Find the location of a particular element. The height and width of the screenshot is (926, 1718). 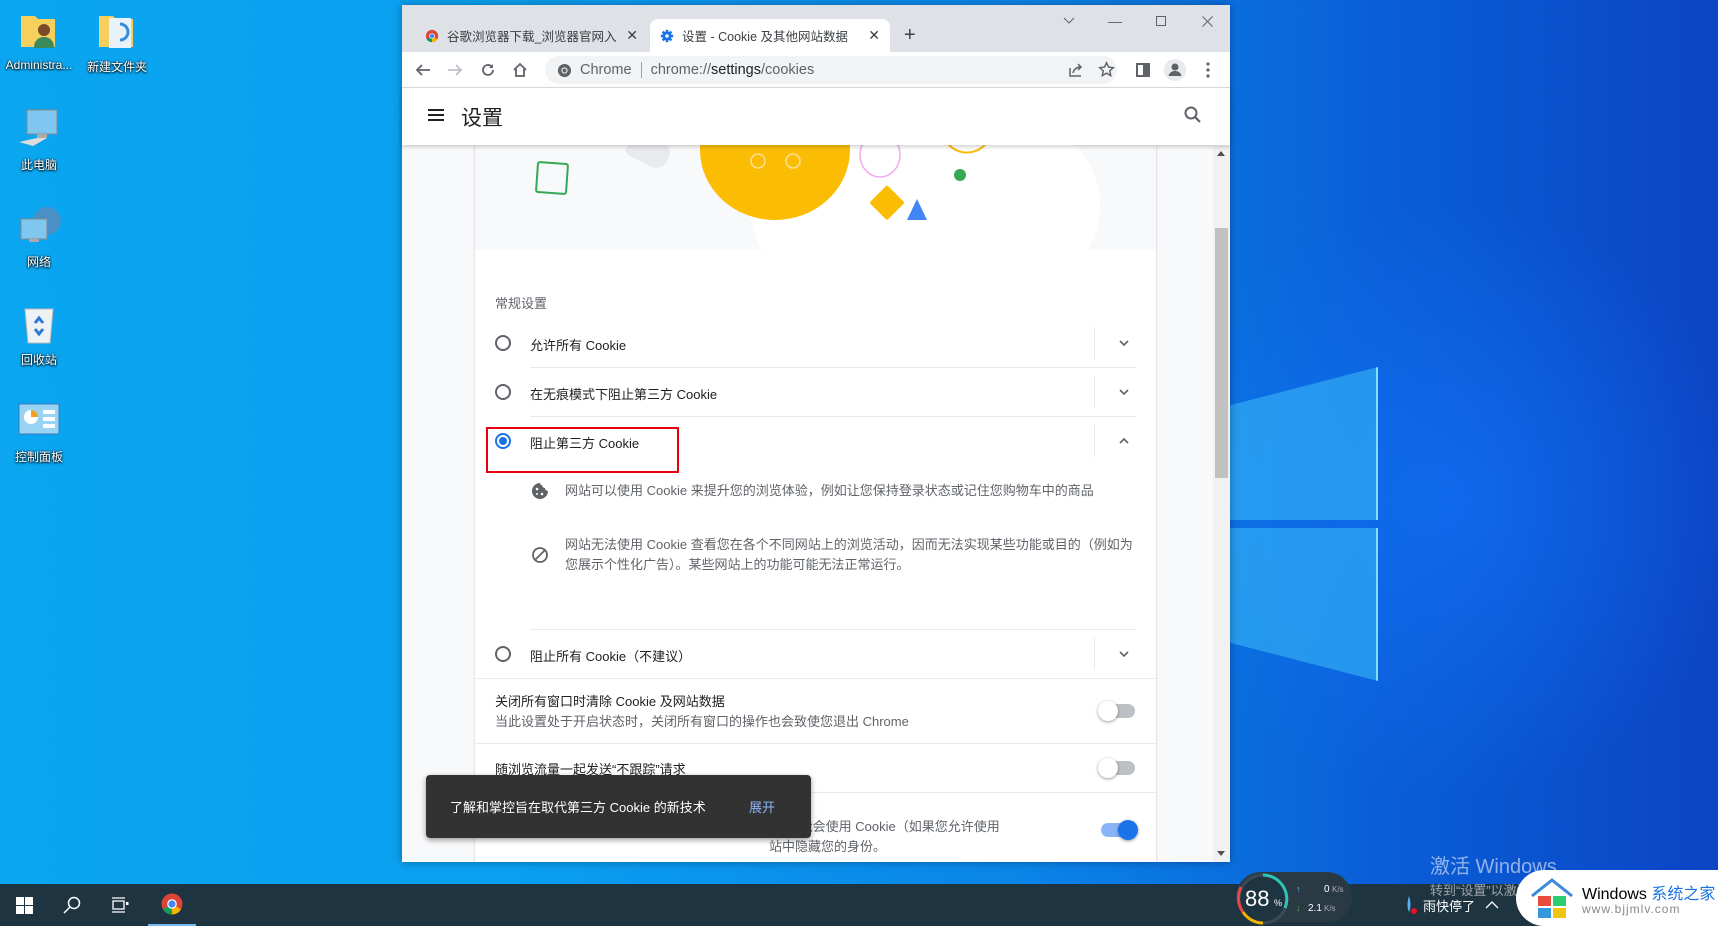

cookie-option-allow-all: 允许所有 Cookie is located at coordinates (815, 343).